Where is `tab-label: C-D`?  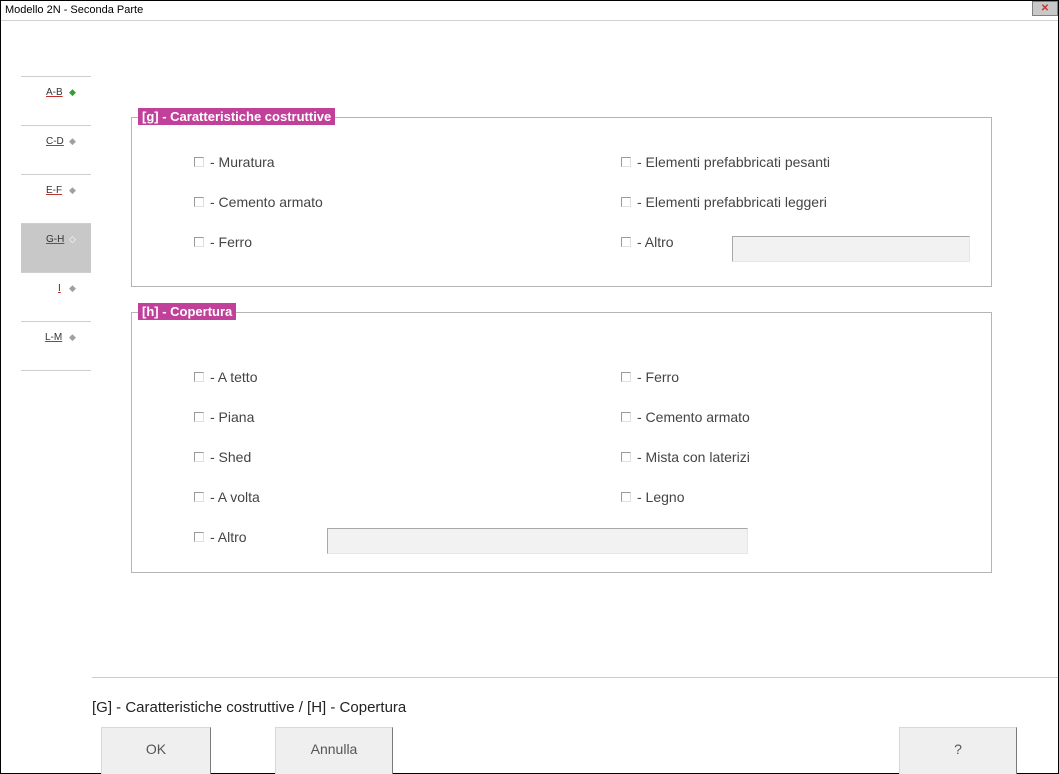 tab-label: C-D is located at coordinates (55, 141).